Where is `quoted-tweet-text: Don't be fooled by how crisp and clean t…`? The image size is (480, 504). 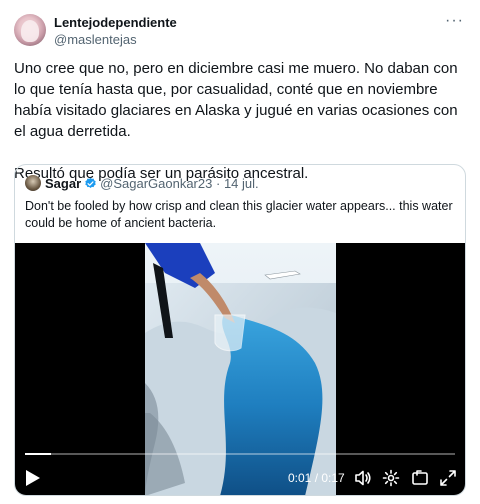
quoted-tweet-text: Don't be fooled by how crisp and clean t… is located at coordinates (239, 214).